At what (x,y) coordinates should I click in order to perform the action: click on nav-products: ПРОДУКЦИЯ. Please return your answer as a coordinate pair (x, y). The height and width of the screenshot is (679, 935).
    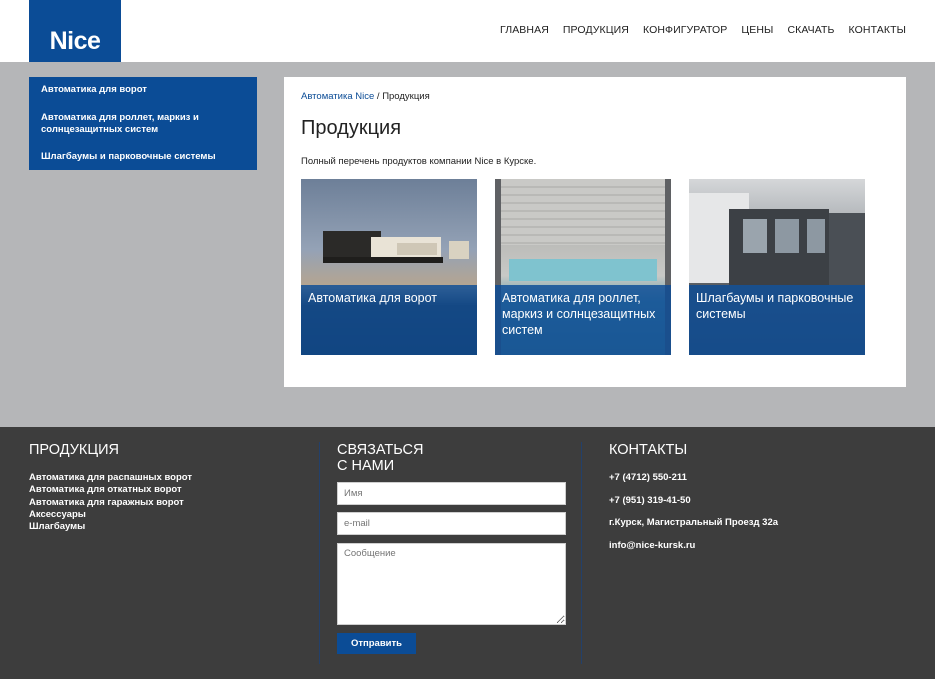
    Looking at the image, I should click on (596, 30).